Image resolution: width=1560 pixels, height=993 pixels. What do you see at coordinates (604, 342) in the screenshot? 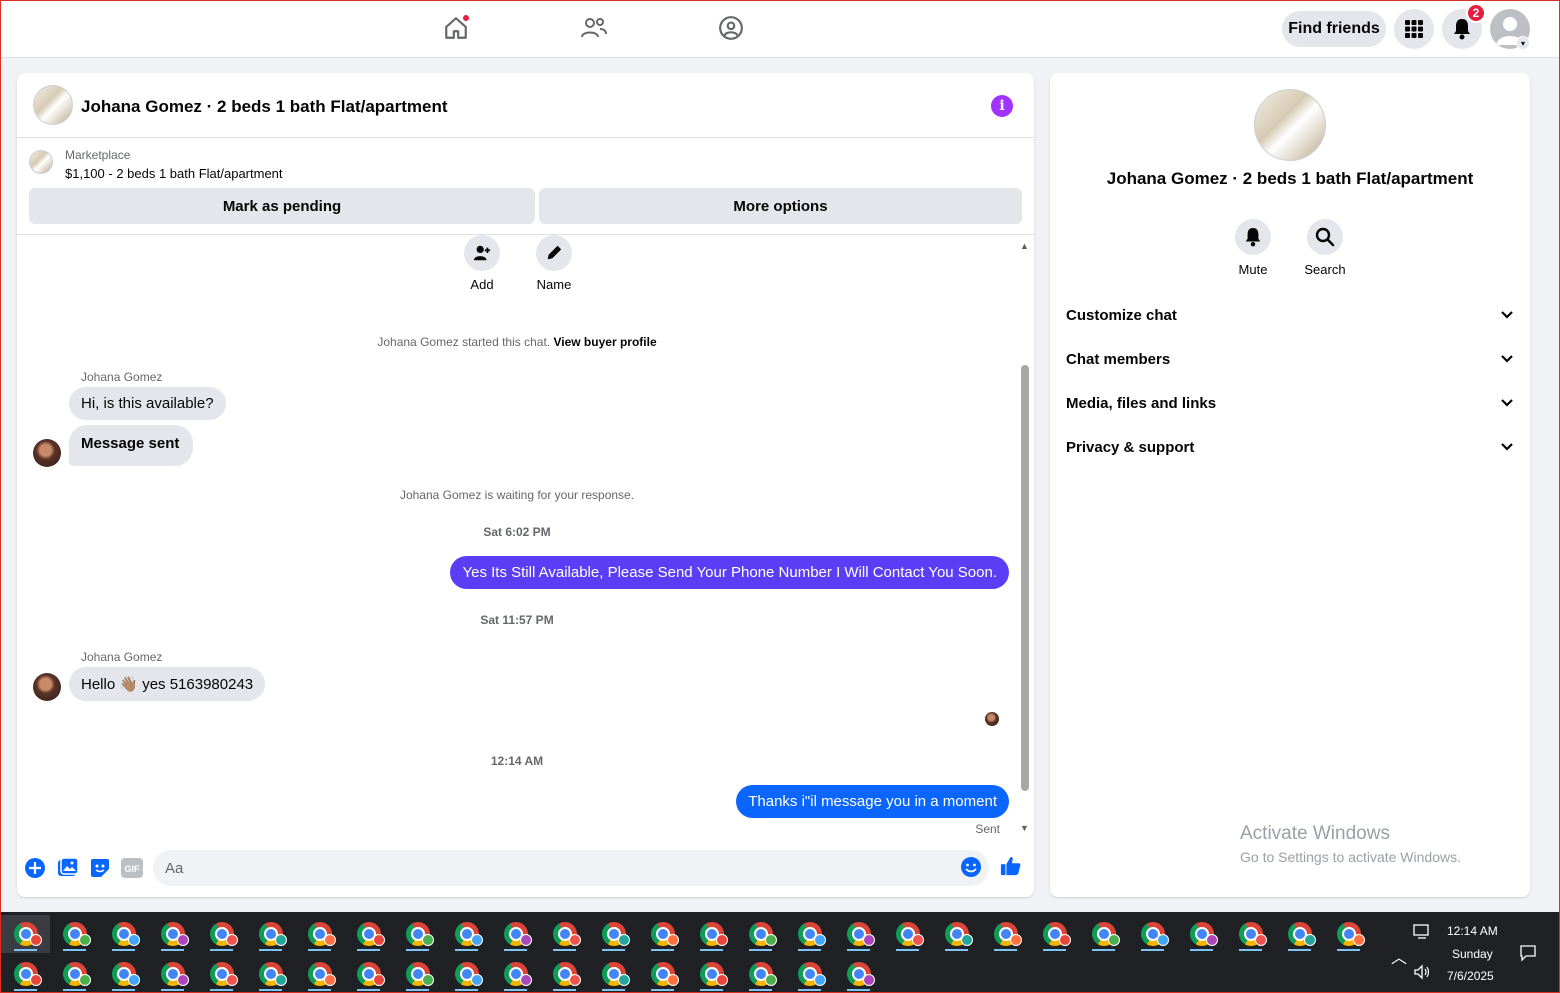
I see `view-buyer-profile-link: View buyer profile` at bounding box center [604, 342].